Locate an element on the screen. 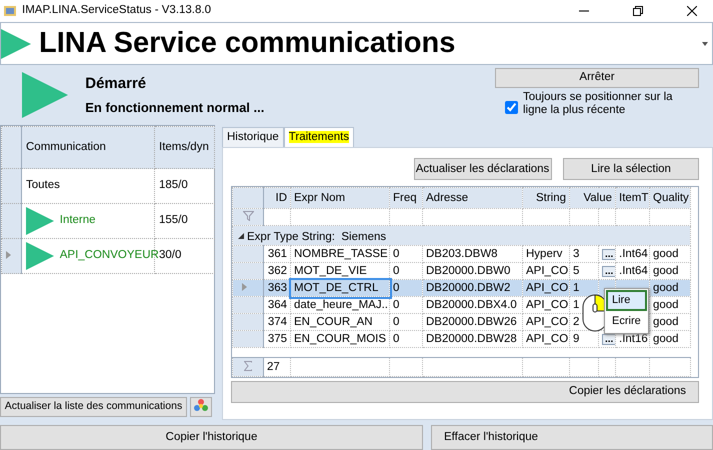 The image size is (713, 450). table-cell: 374 is located at coordinates (277, 322).